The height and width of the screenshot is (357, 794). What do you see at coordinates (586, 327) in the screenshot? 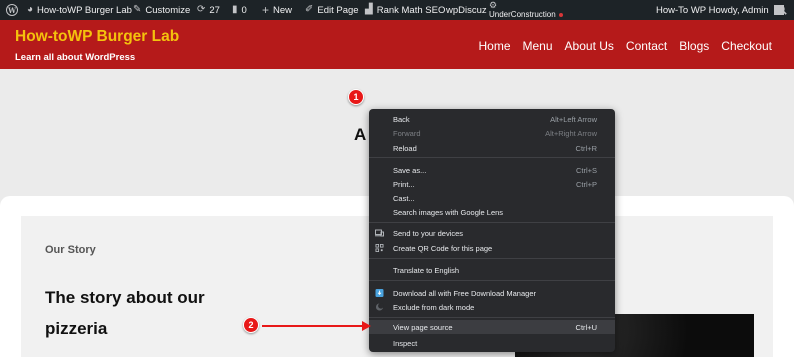
I see `ctx-shortcut: Ctrl+U` at bounding box center [586, 327].